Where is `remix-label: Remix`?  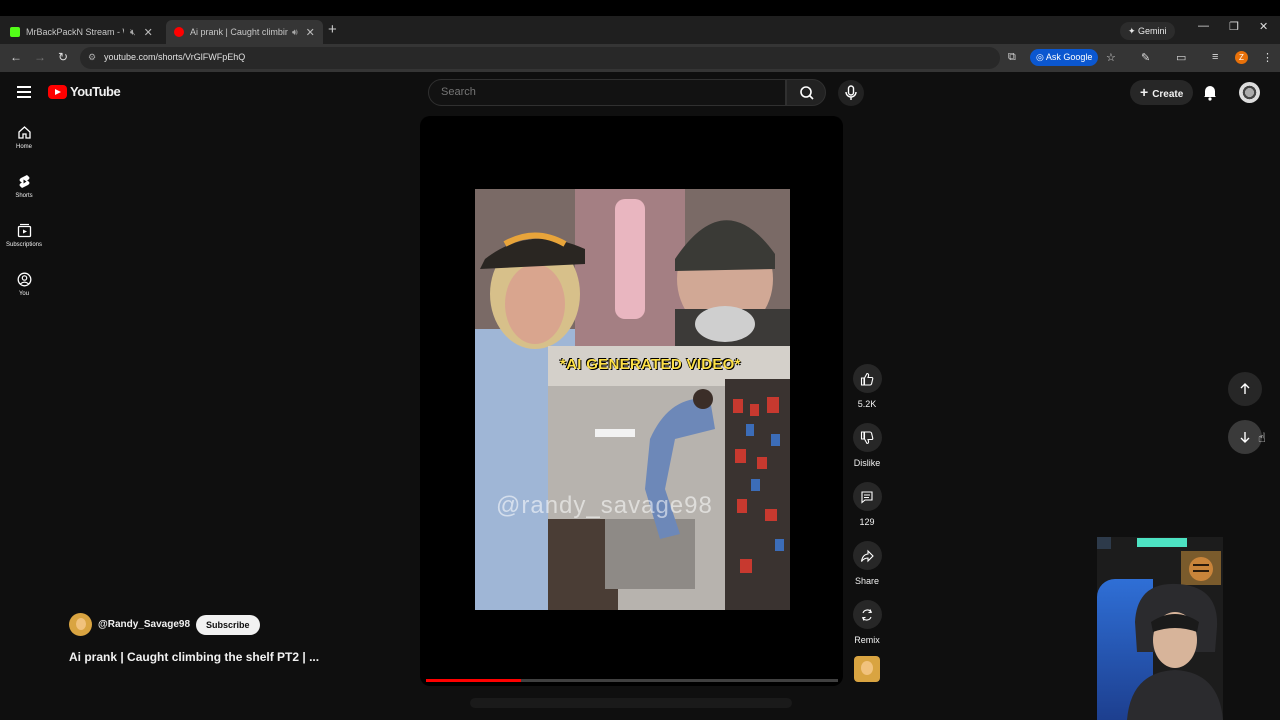 remix-label: Remix is located at coordinates (867, 640).